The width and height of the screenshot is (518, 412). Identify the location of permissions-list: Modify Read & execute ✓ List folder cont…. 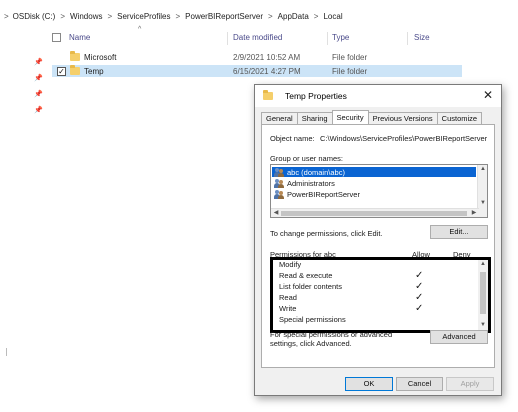
(380, 295).